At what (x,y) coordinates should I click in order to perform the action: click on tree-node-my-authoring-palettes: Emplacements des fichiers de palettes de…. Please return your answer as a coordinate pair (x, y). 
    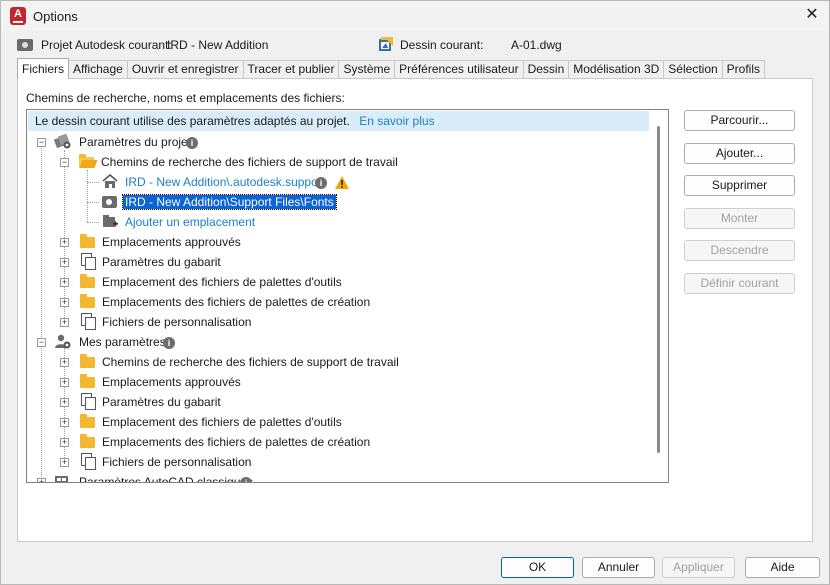
    Looking at the image, I should click on (236, 442).